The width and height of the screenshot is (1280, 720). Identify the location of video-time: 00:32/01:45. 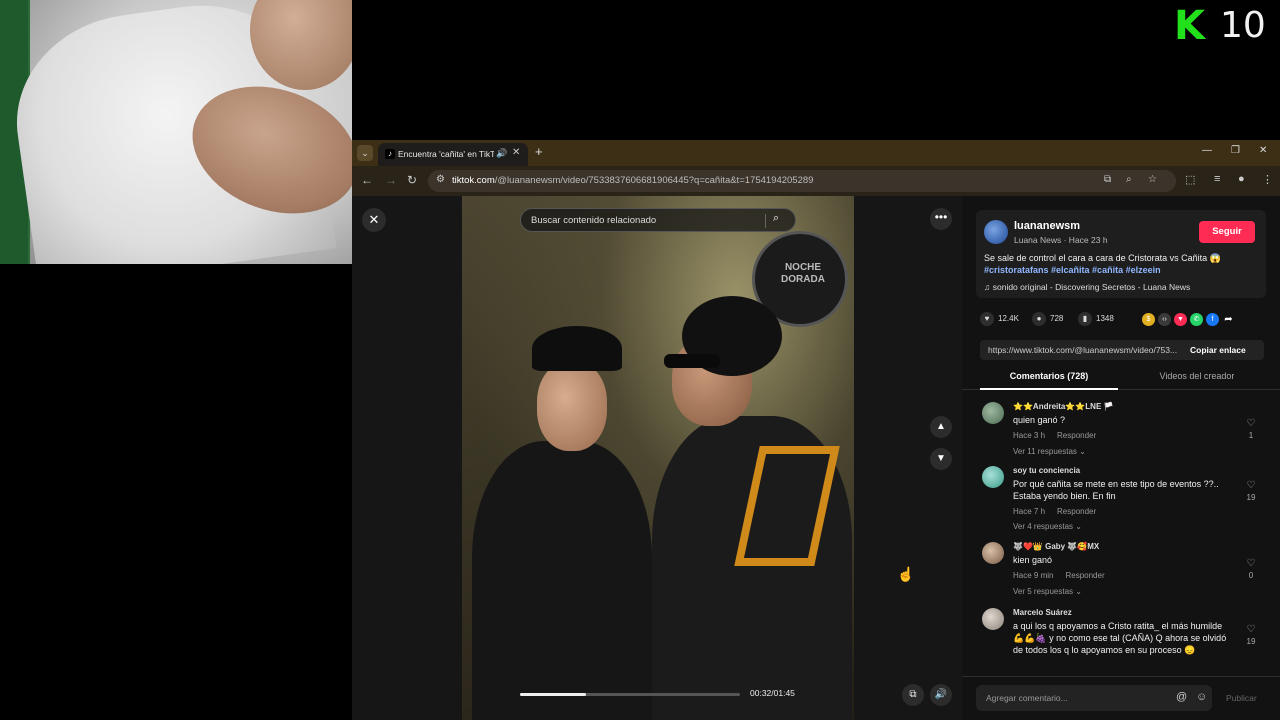
(772, 693).